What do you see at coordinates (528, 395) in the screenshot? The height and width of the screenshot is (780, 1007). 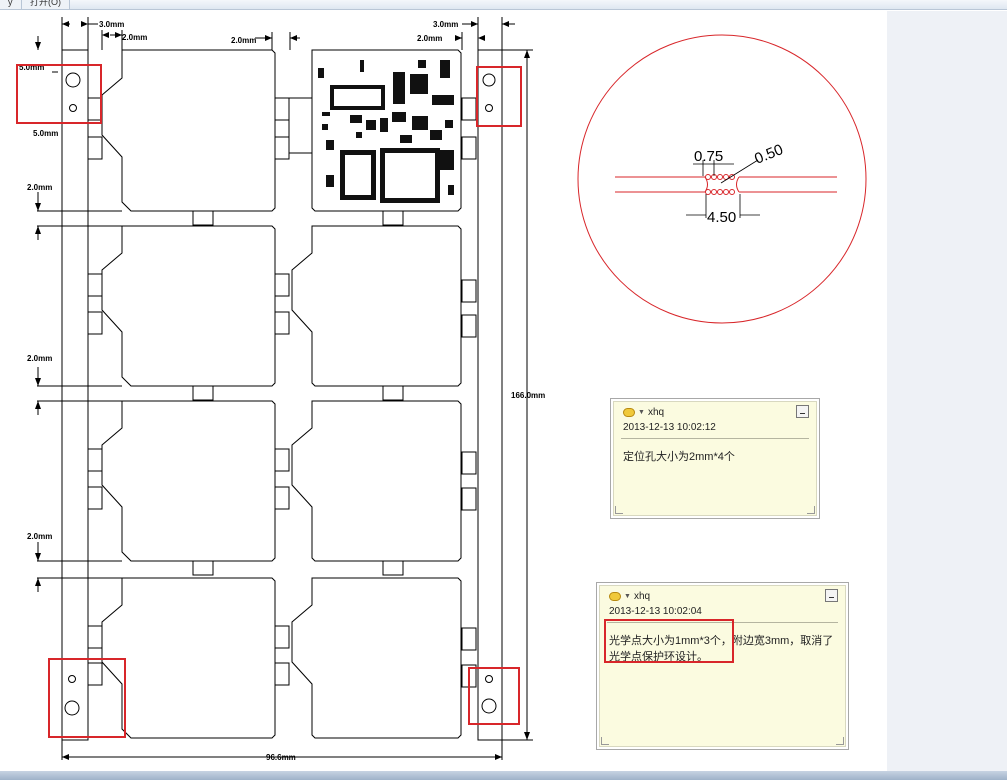 I see `dim-label: 166.0mm` at bounding box center [528, 395].